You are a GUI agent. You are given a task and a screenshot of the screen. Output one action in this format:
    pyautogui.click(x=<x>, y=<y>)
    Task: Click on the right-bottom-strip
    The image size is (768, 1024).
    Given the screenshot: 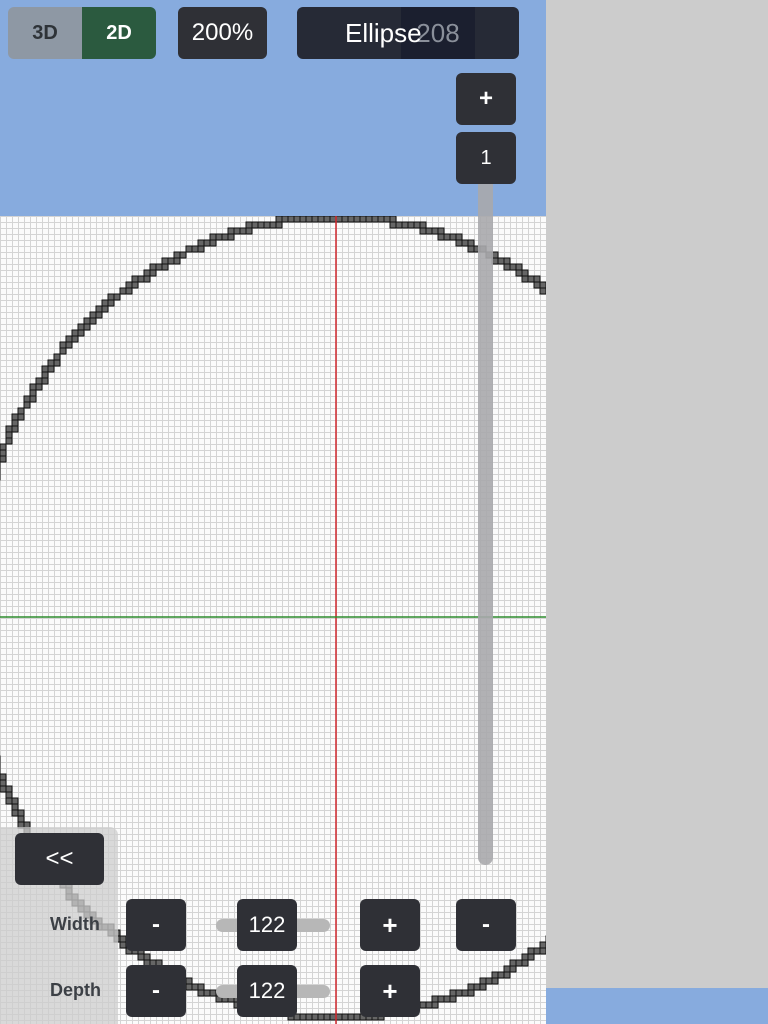 What is the action you would take?
    pyautogui.click(x=657, y=1006)
    